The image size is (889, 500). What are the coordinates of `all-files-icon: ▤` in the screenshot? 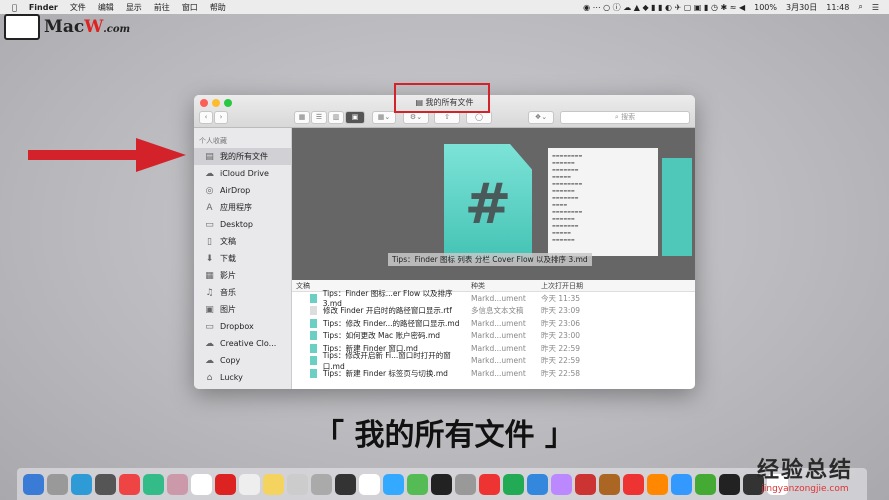 It's located at (209, 156).